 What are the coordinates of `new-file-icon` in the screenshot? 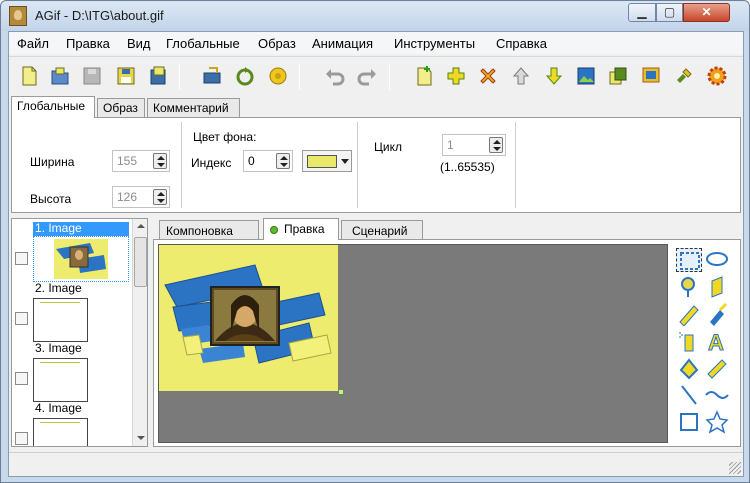 It's located at (29, 76).